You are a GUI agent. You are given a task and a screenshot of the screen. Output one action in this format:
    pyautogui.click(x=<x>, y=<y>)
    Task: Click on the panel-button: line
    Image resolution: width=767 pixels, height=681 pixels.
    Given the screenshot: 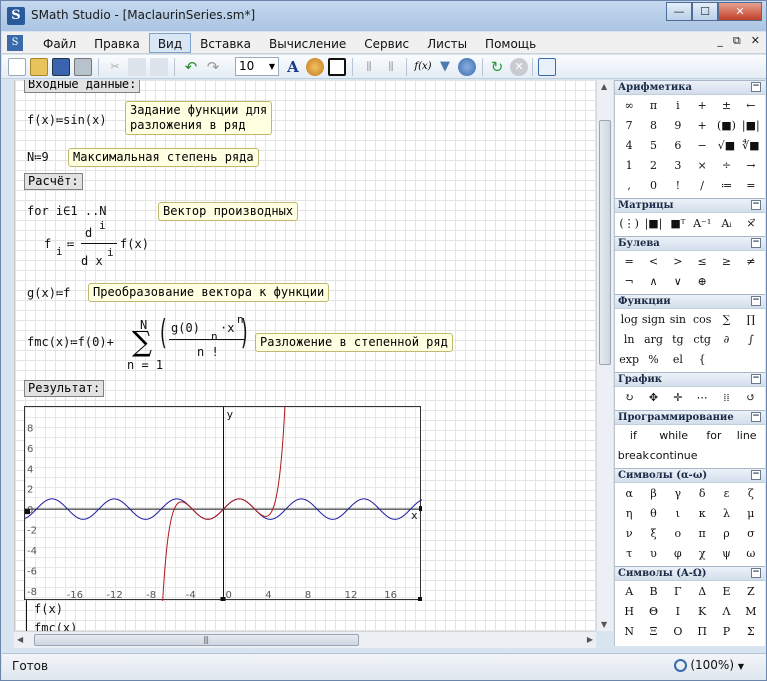 What is the action you would take?
    pyautogui.click(x=746, y=436)
    